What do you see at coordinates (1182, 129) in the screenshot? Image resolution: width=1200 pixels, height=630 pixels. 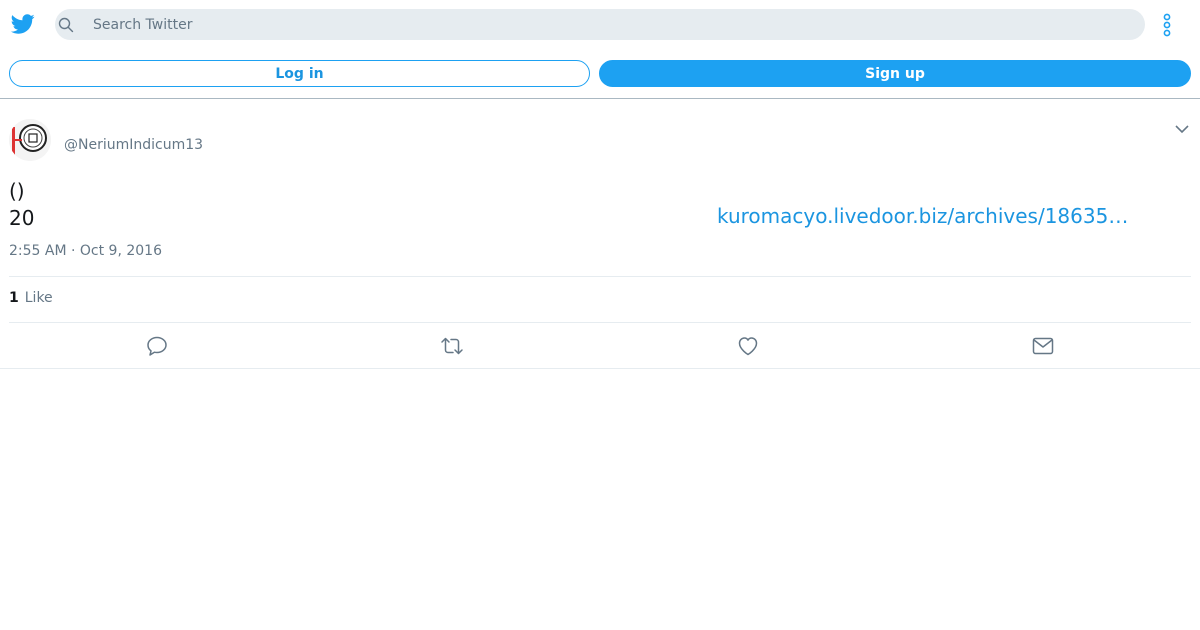 I see `chevron-down-icon` at bounding box center [1182, 129].